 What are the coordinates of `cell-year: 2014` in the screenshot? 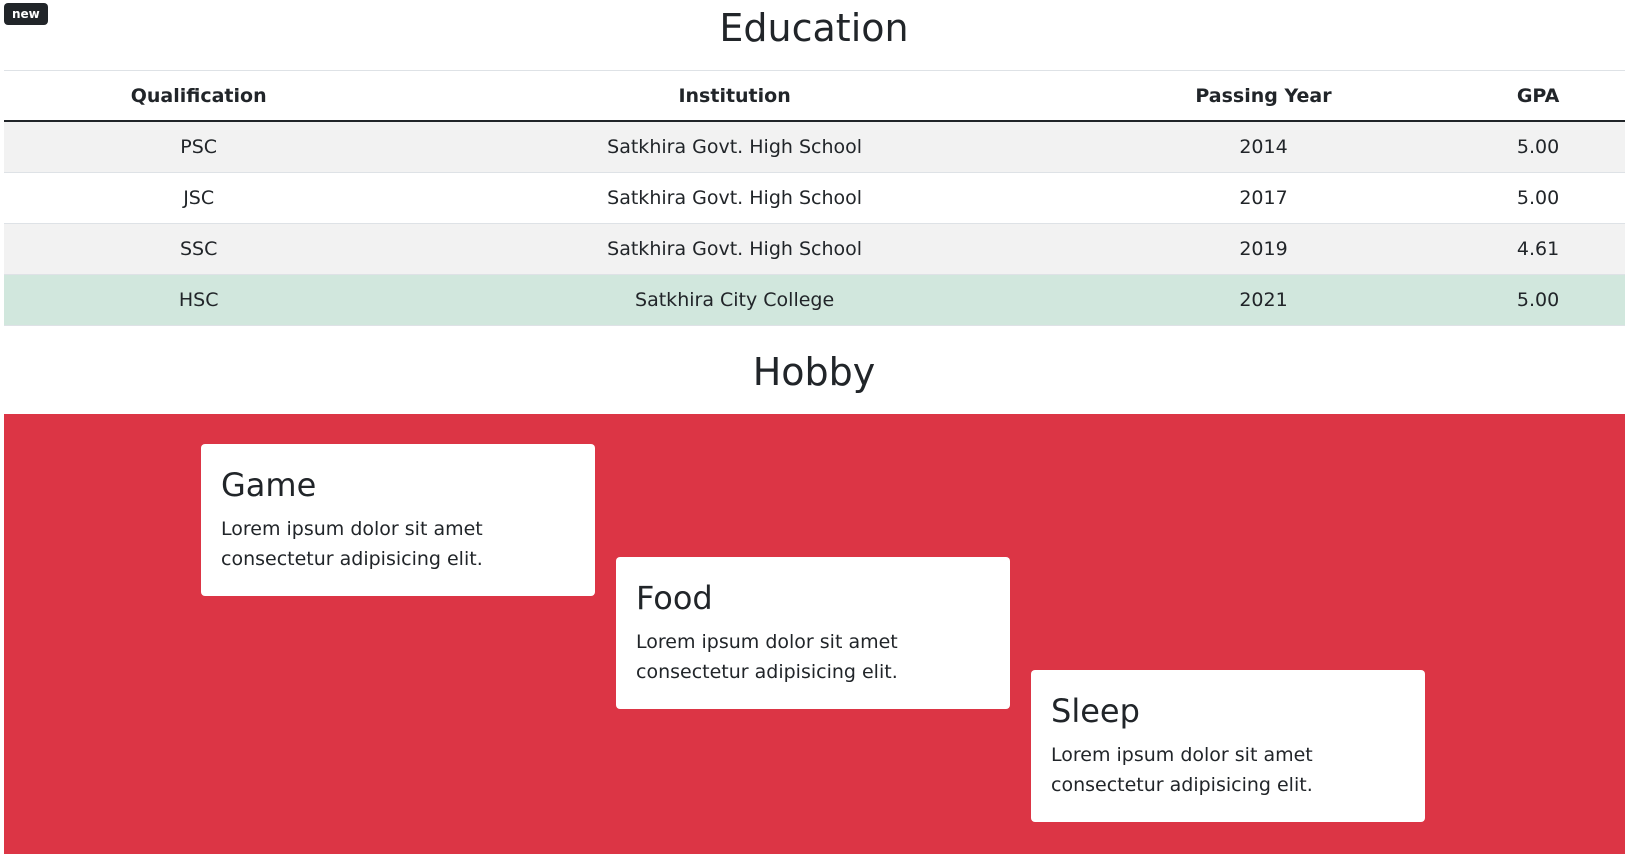 It's located at (1263, 146).